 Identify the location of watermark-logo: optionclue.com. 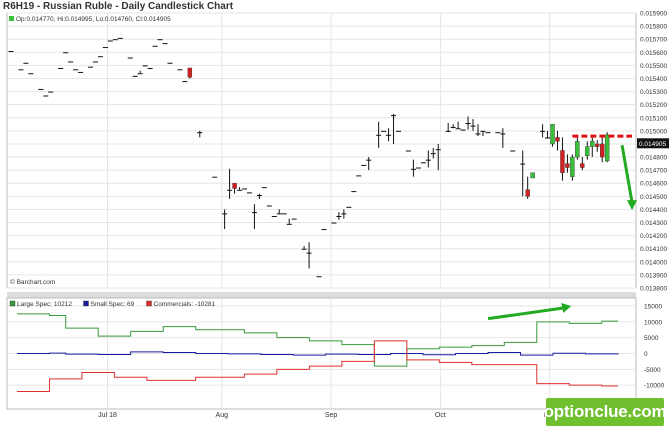
(605, 412).